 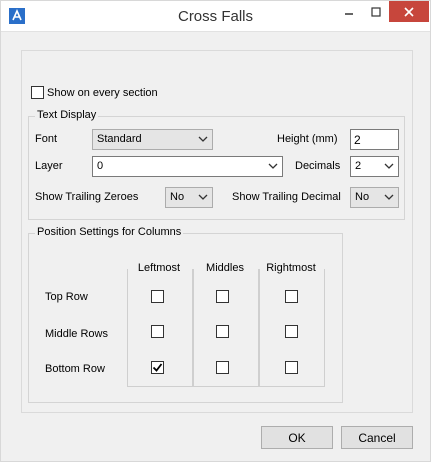 I want to click on trailing-decimal-label: Show Trailing Decimal, so click(x=286, y=197).